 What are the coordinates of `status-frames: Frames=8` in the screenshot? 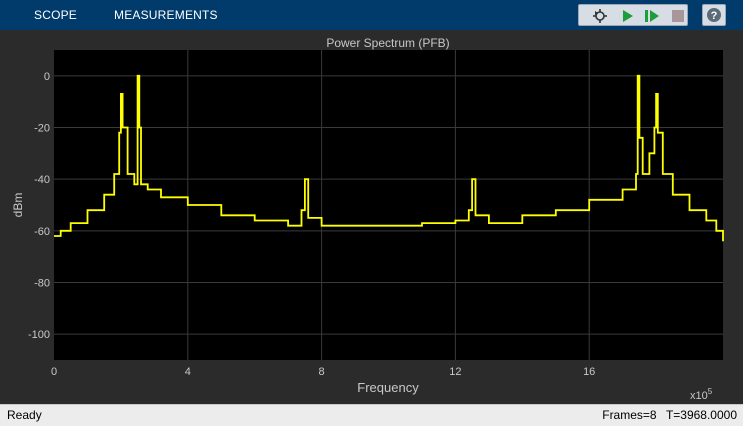 It's located at (629, 415).